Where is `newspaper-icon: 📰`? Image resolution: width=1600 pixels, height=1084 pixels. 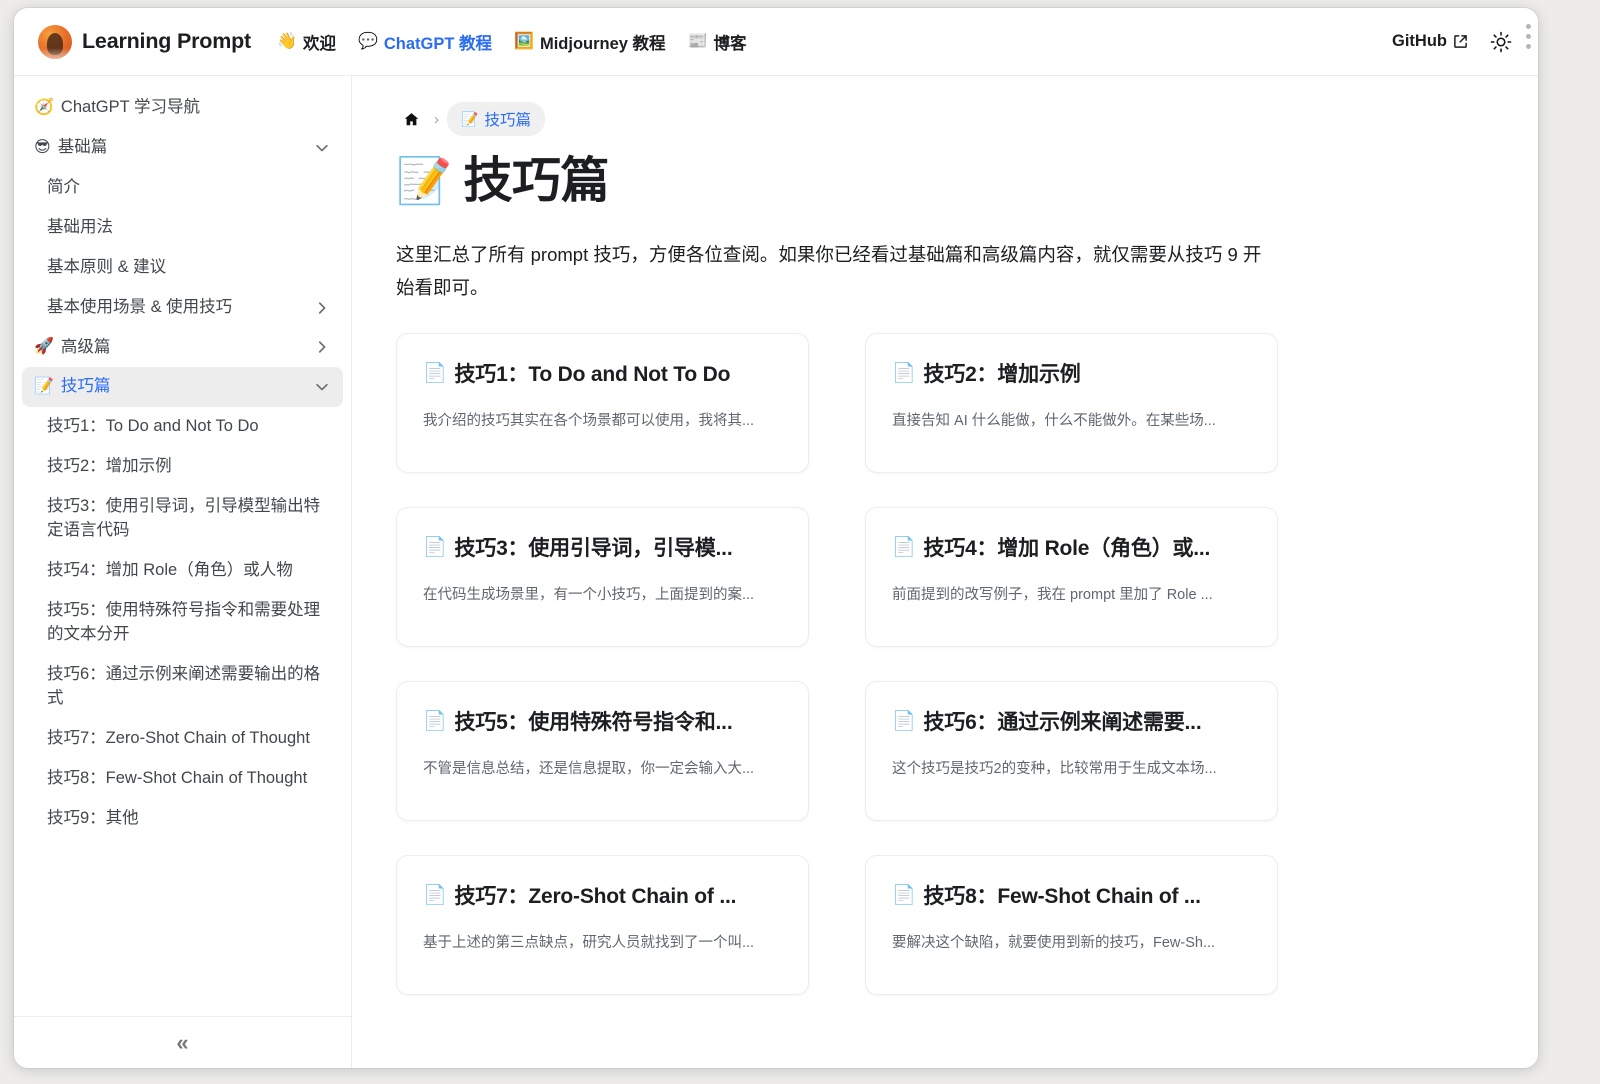 newspaper-icon: 📰 is located at coordinates (697, 41).